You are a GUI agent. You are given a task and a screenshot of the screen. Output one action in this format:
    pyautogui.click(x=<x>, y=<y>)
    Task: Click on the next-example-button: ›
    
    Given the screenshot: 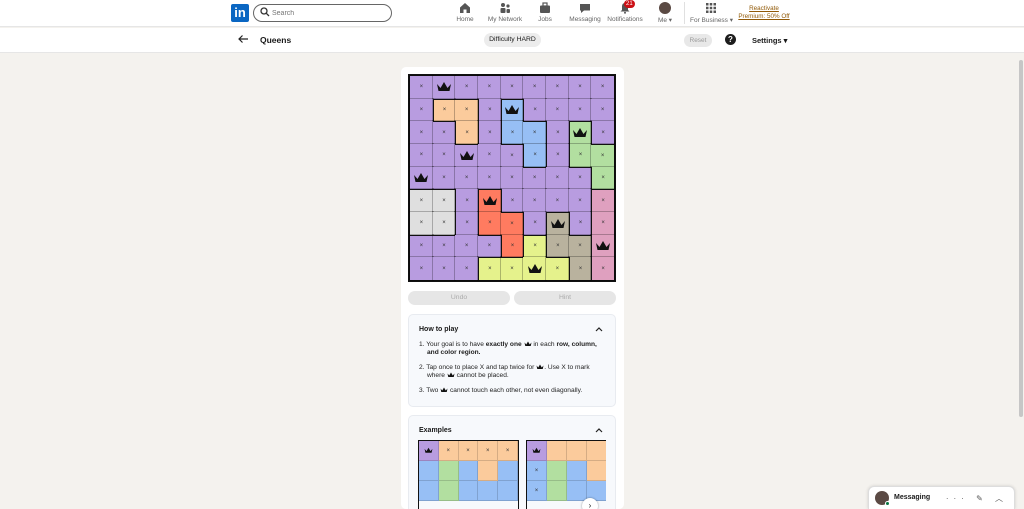 What is the action you would take?
    pyautogui.click(x=590, y=503)
    